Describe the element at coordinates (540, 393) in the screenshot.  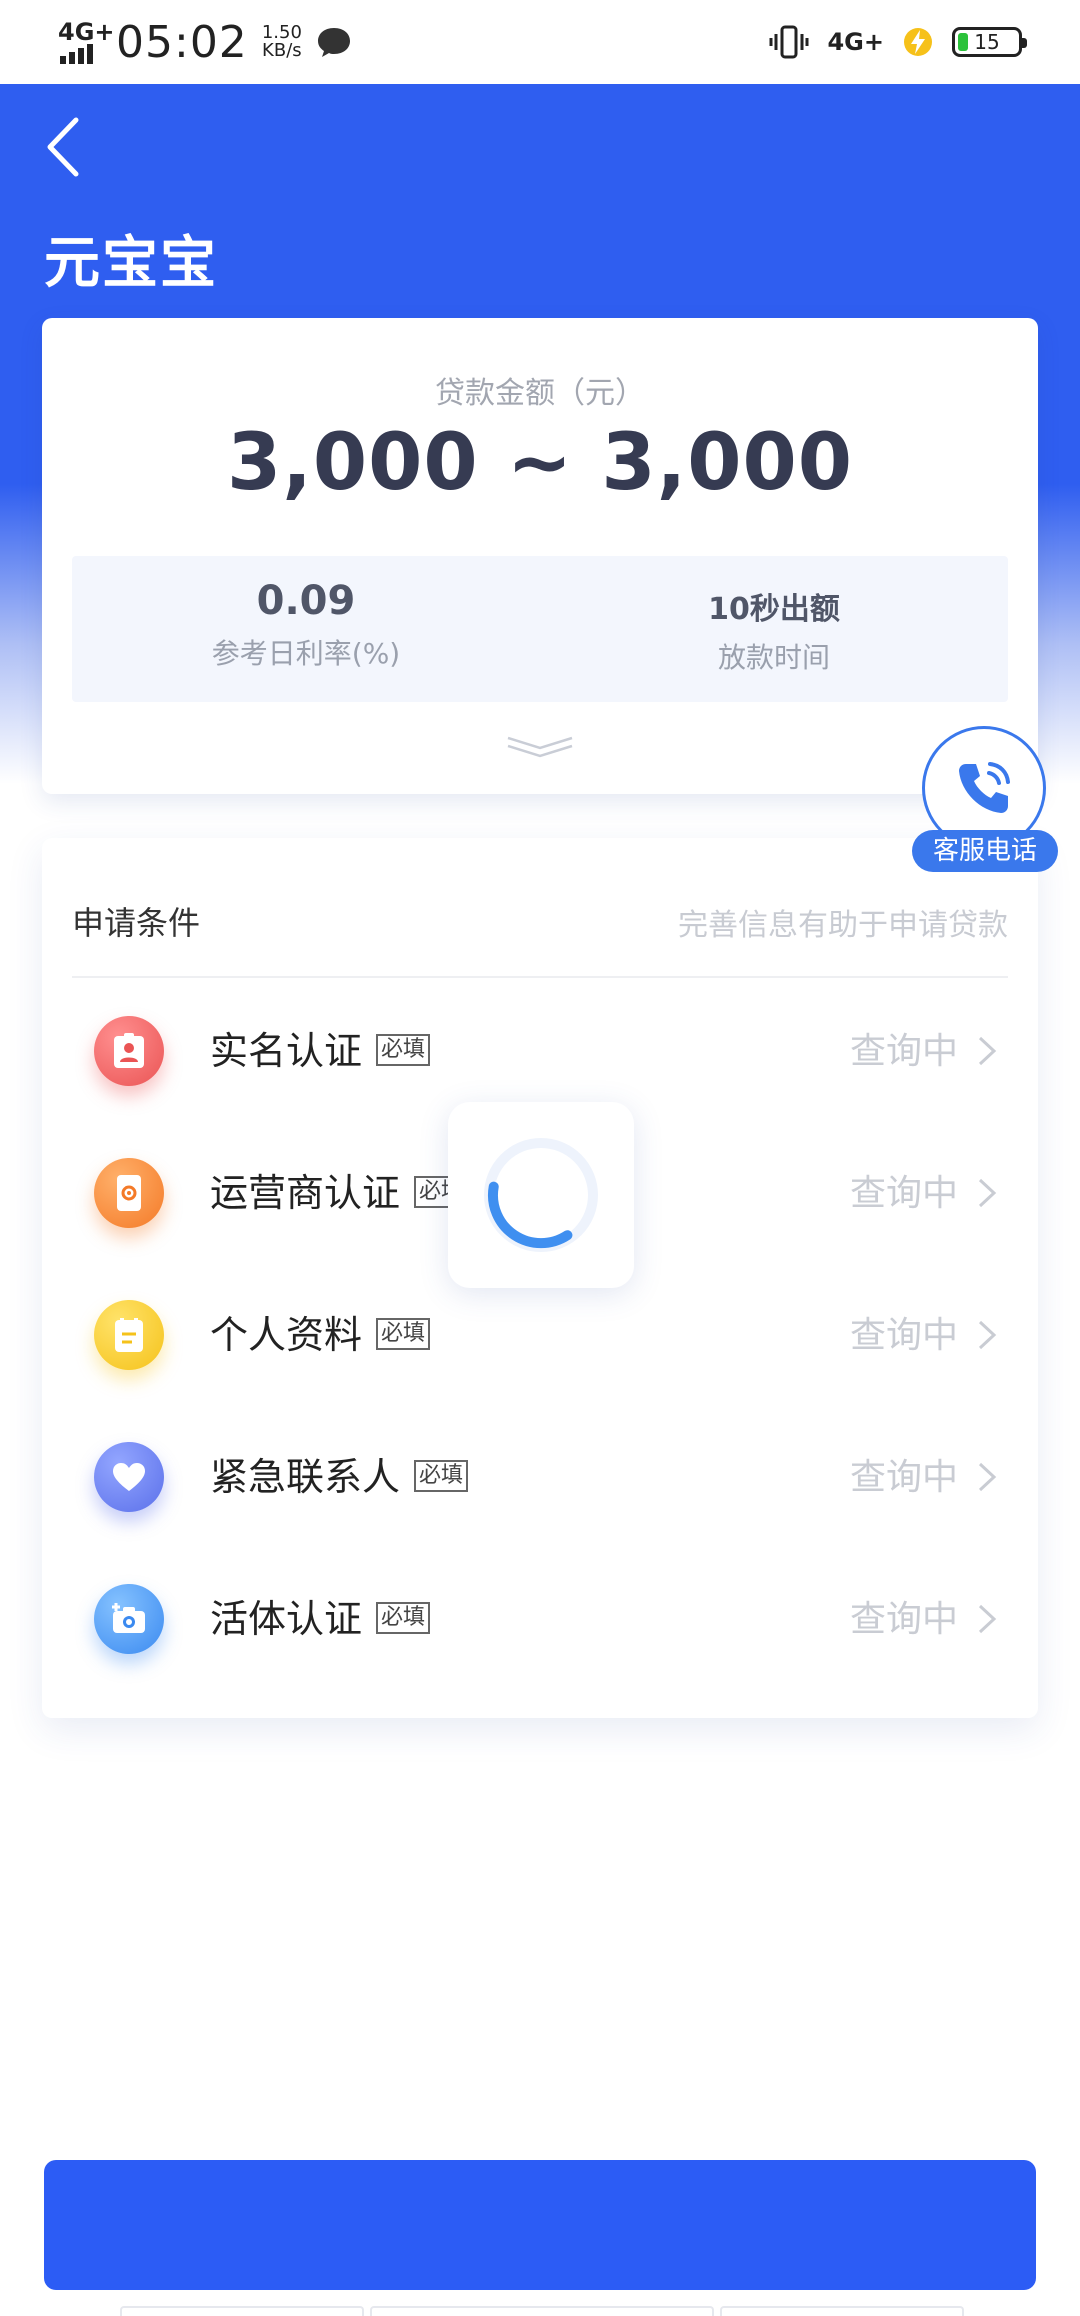
I see `loan-amount-label: 贷款金额（元）` at that location.